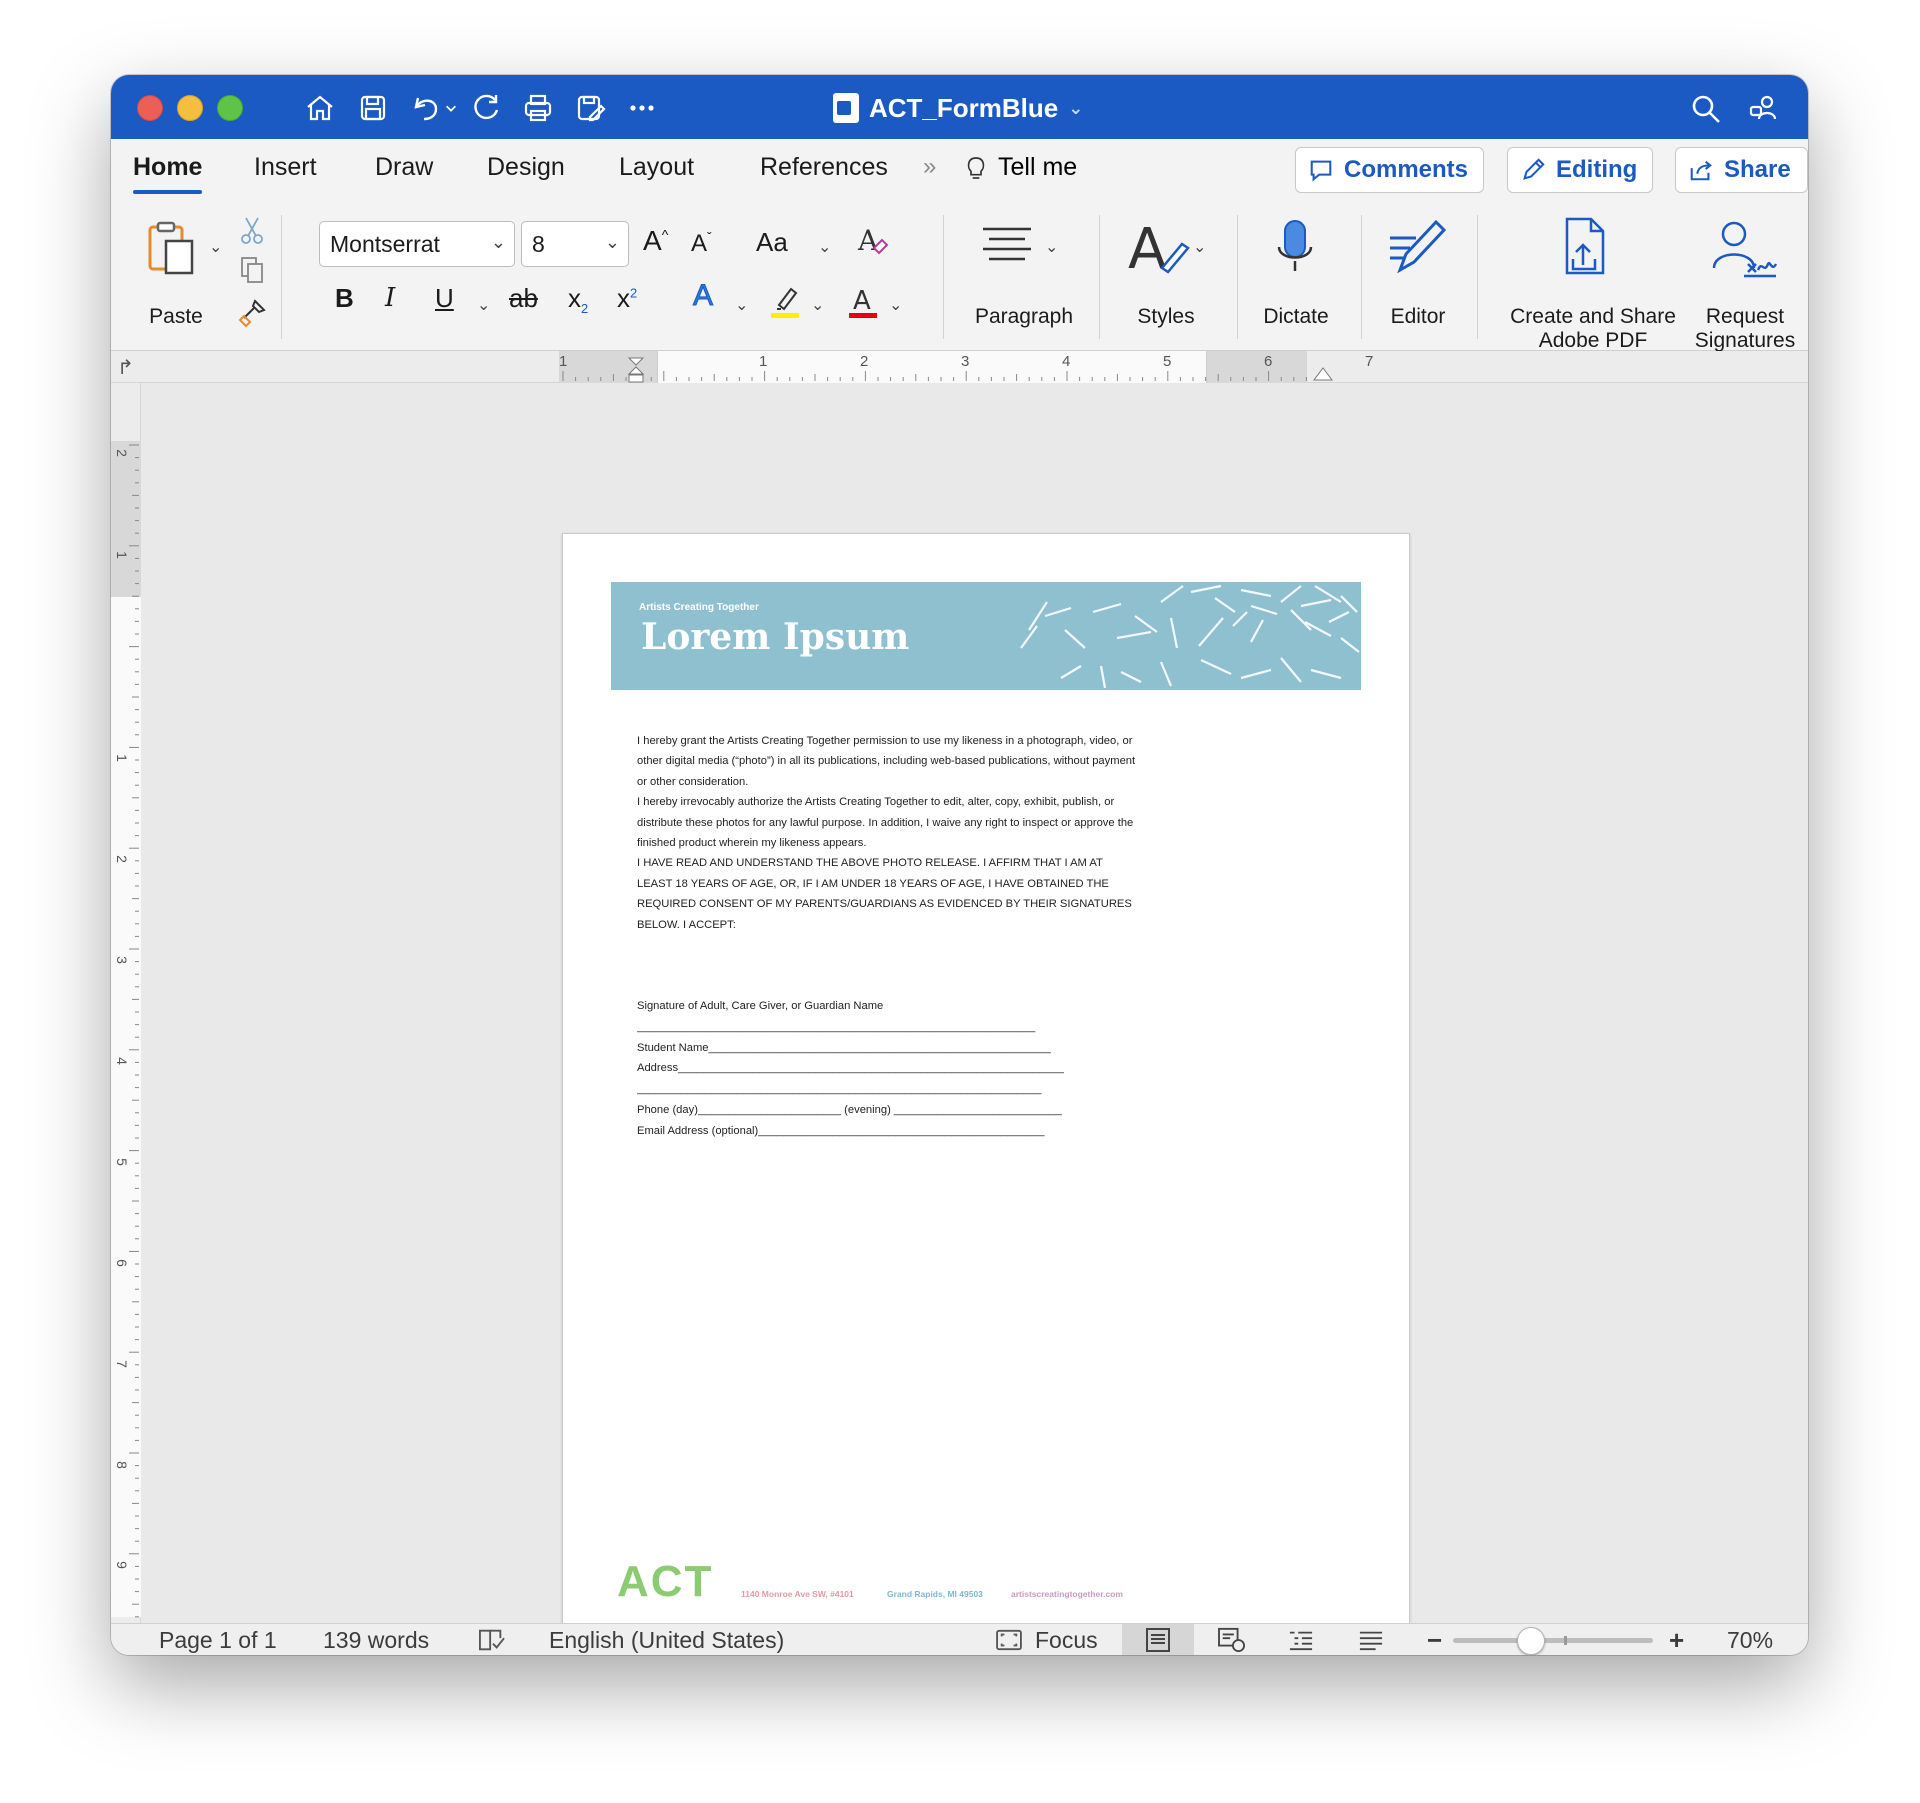 The width and height of the screenshot is (1920, 1803). Describe the element at coordinates (1295, 247) in the screenshot. I see `microphone-icon` at that location.